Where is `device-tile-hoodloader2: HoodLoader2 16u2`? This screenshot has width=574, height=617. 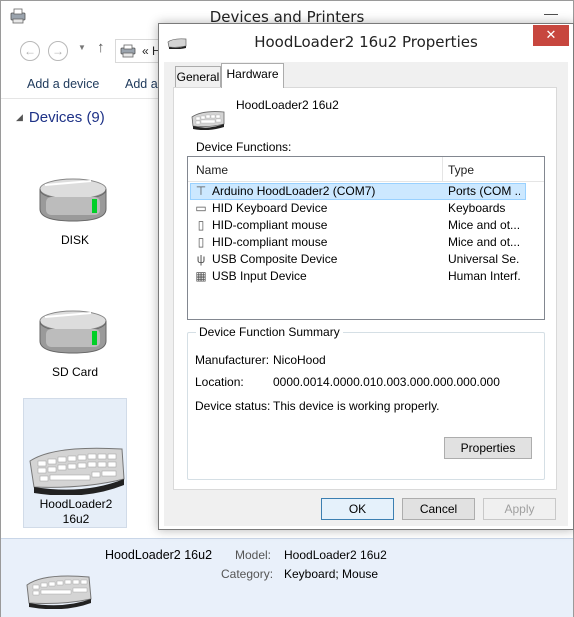
device-tile-hoodloader2: HoodLoader2 16u2 is located at coordinates (75, 463).